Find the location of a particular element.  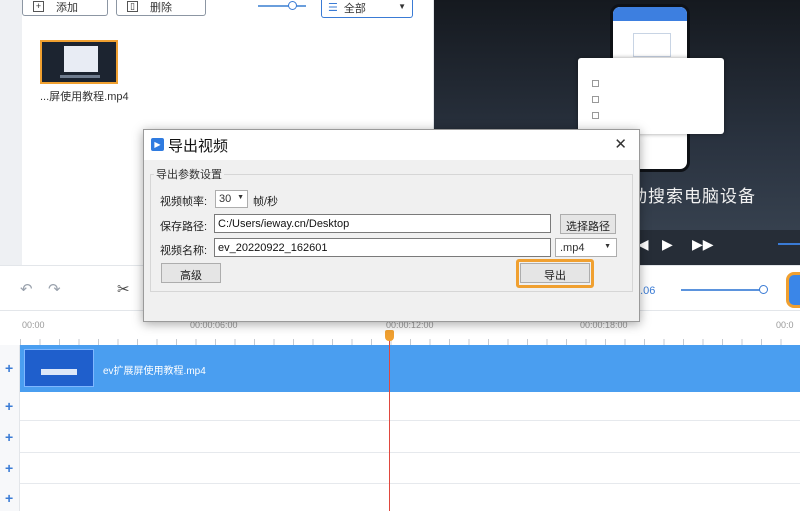

add-media-label: 添加 is located at coordinates (67, 7).